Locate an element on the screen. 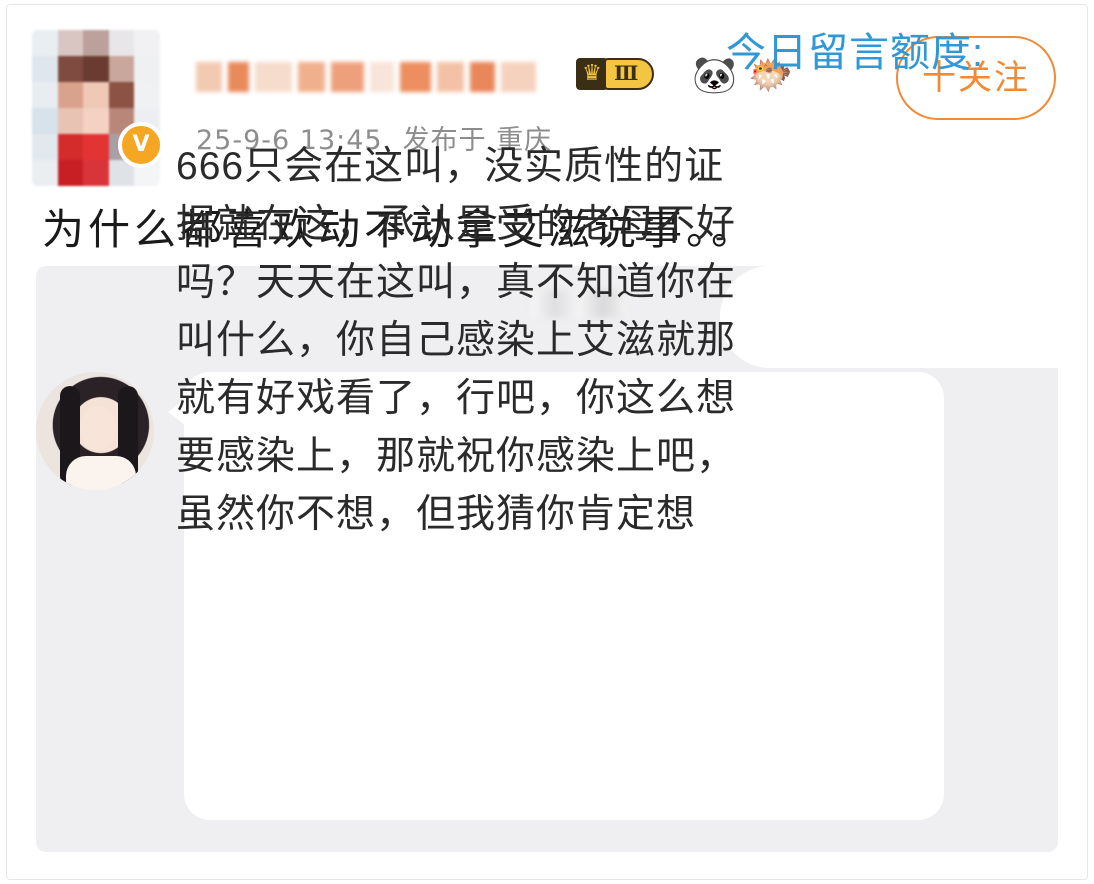 The width and height of the screenshot is (1094, 884). quota-label: 今日留言额度: is located at coordinates (855, 53).